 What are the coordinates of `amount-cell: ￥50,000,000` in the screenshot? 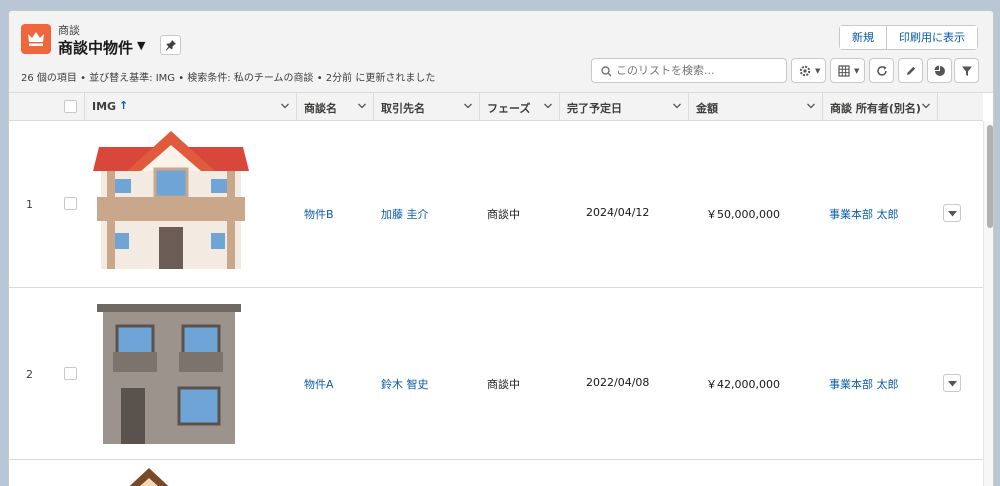 It's located at (743, 214).